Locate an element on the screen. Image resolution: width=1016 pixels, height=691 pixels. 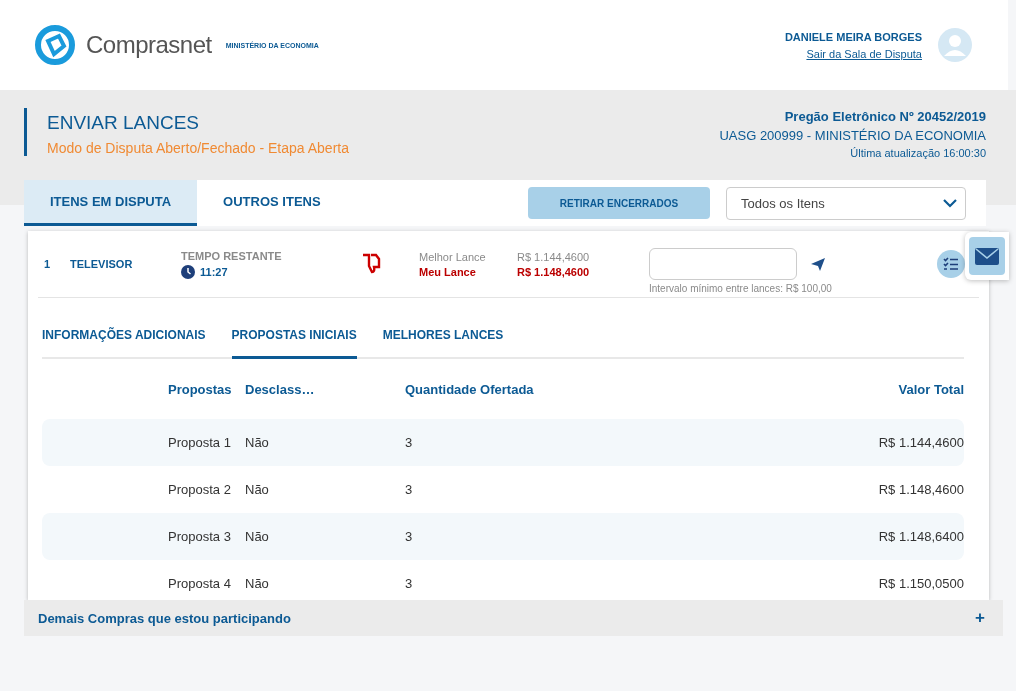
expand-button: + is located at coordinates (980, 618).